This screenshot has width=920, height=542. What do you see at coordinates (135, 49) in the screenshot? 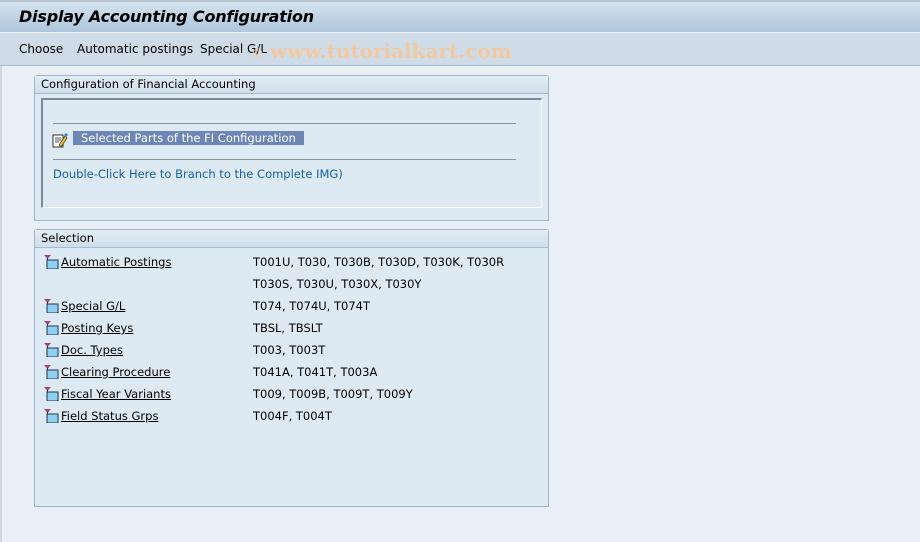
I see `menu-automatic-postings: Automatic postings` at bounding box center [135, 49].